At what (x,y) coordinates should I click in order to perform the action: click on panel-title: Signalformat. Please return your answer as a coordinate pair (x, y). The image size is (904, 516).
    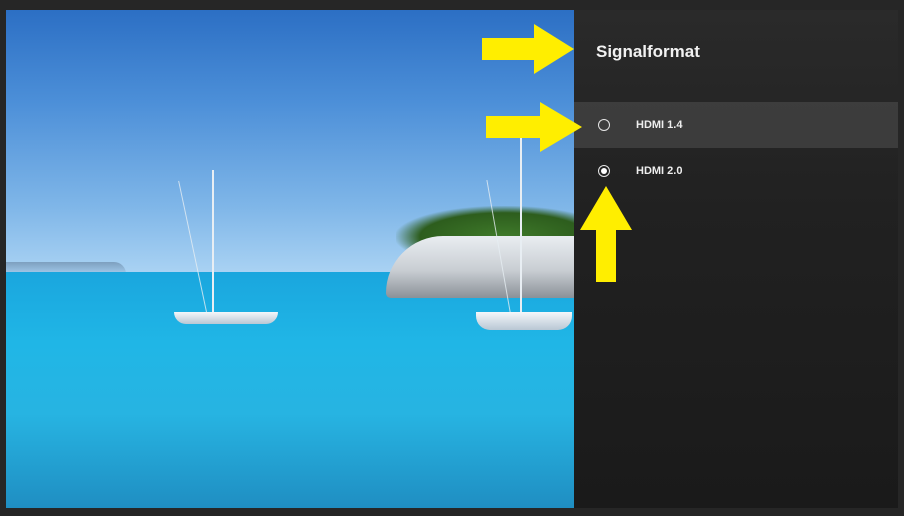
    Looking at the image, I should click on (648, 51).